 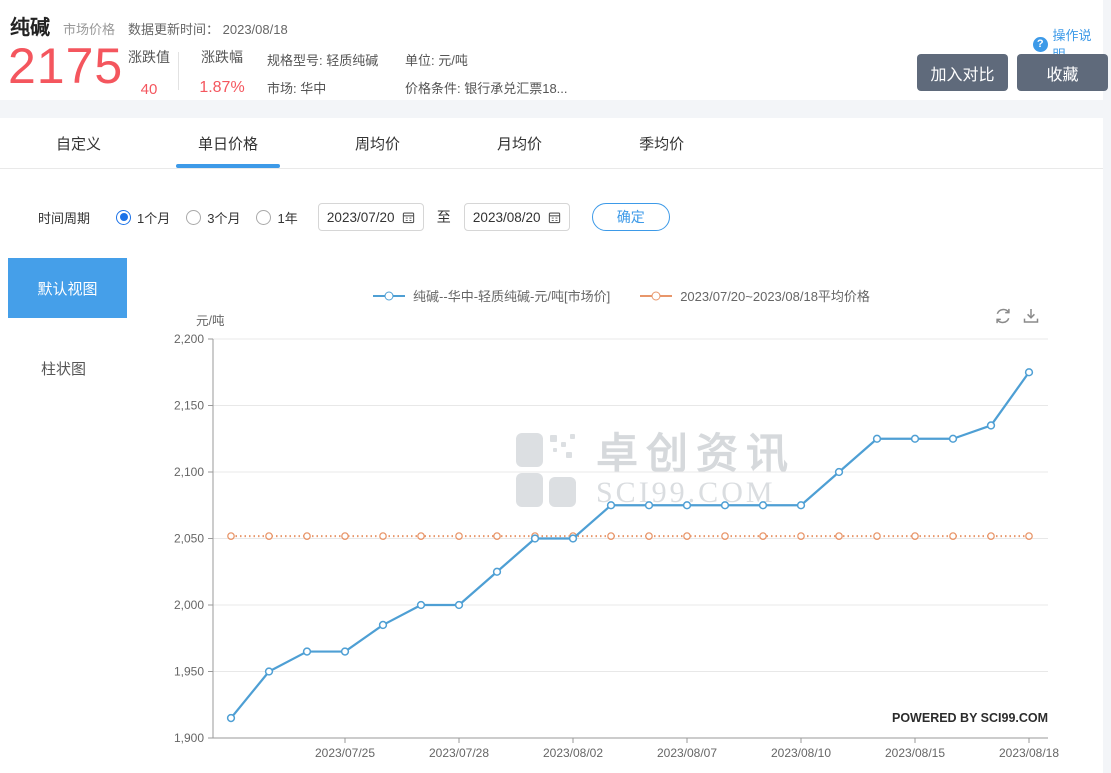 What do you see at coordinates (228, 143) in the screenshot?
I see `tab-daily-price: 单日价格` at bounding box center [228, 143].